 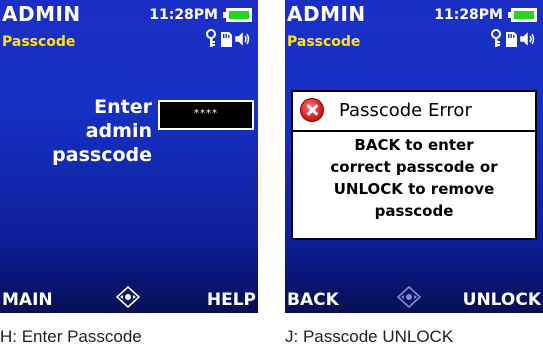 I want to click on dialog-line: UNLOCK to remove, so click(x=414, y=189).